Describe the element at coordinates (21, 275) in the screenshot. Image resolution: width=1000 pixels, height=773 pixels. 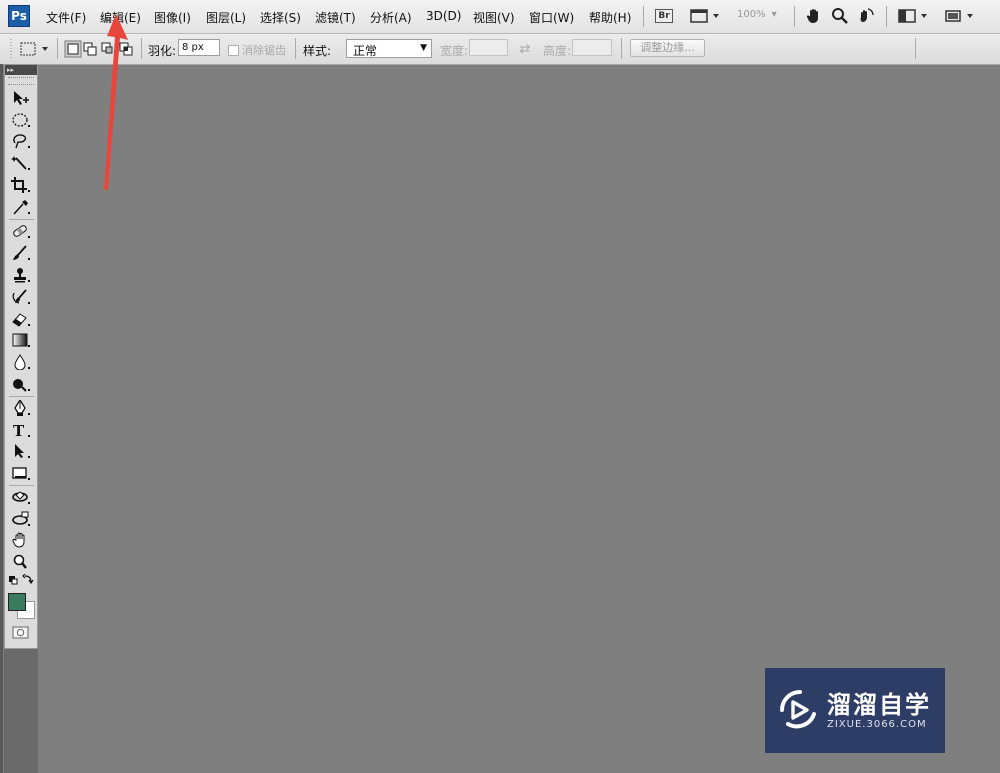
I see `clone-stamp-tool-icon` at that location.